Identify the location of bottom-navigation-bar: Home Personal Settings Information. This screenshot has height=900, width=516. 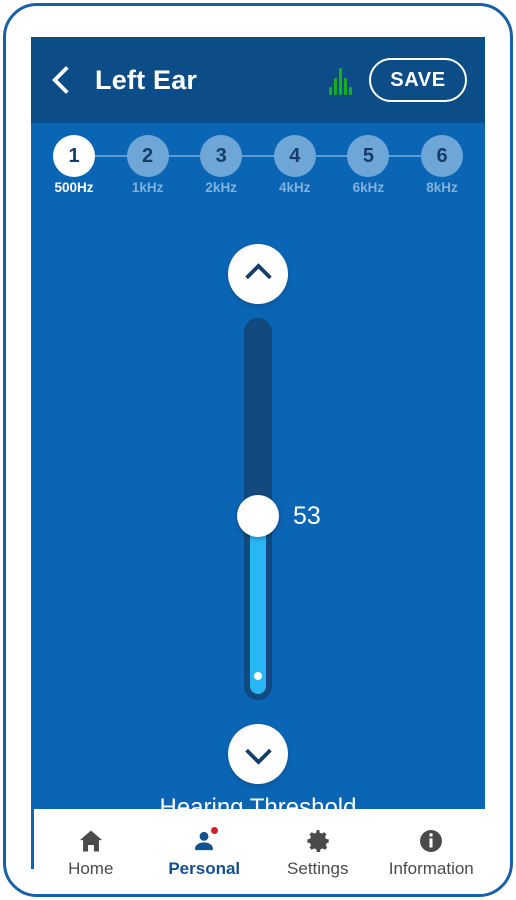
(259, 851).